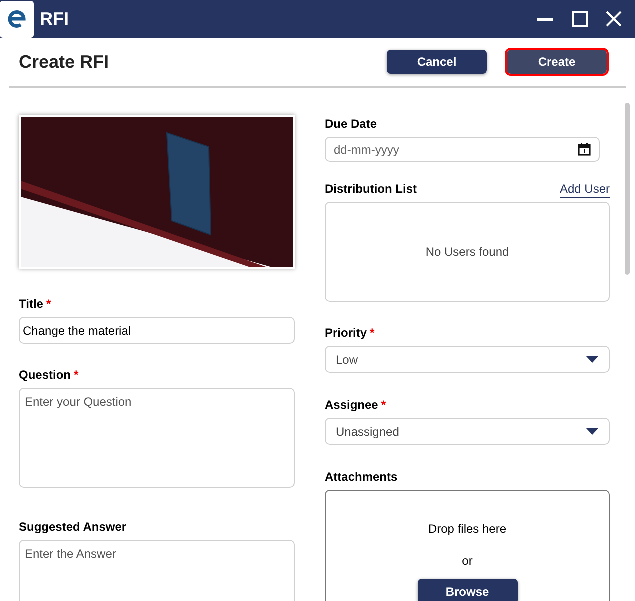  I want to click on close-icon, so click(614, 19).